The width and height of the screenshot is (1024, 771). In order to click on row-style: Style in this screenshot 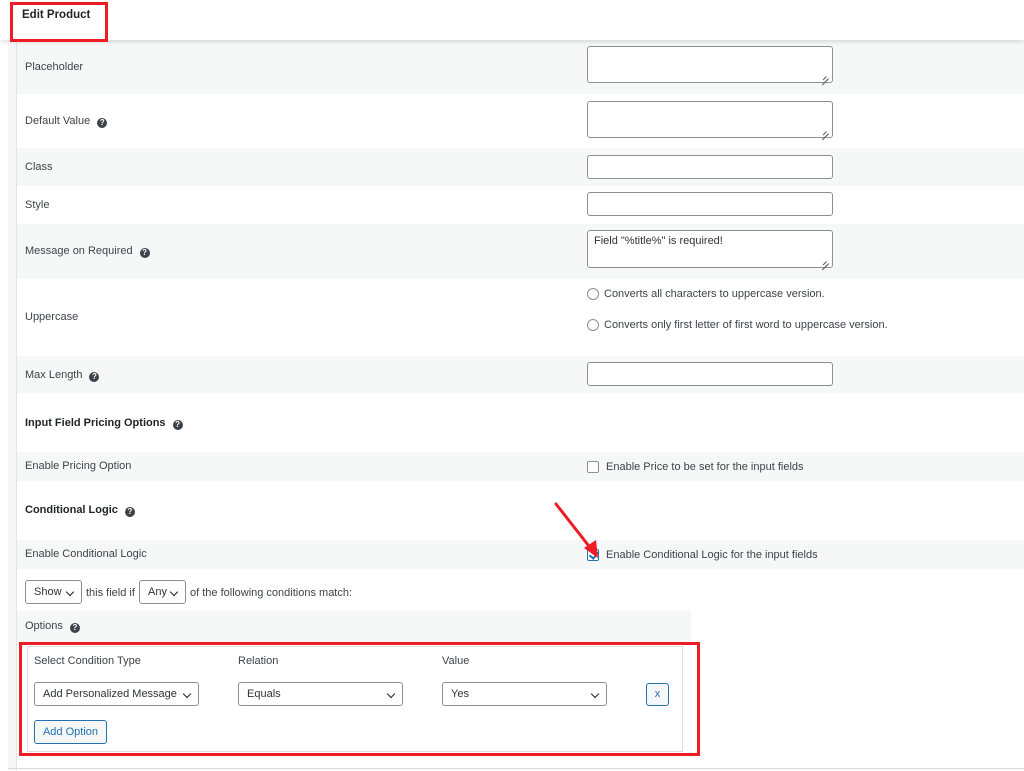, I will do `click(520, 205)`.